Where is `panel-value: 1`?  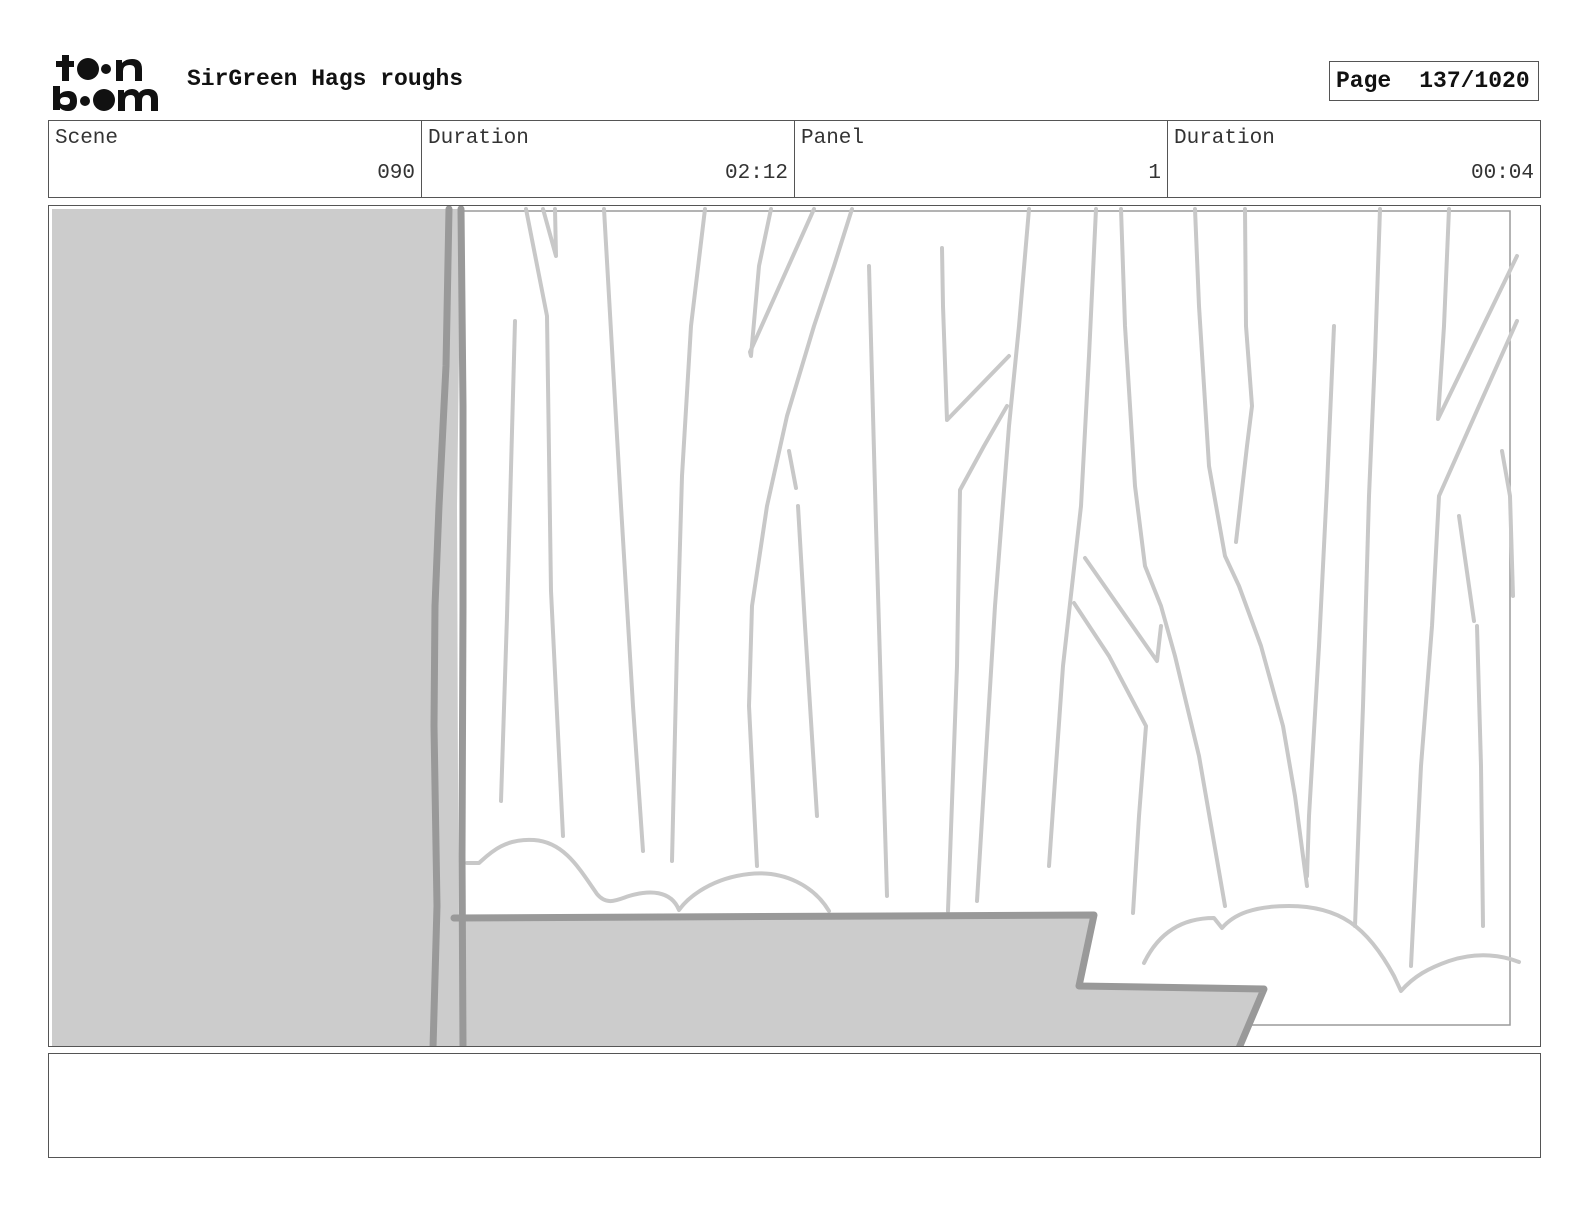 panel-value: 1 is located at coordinates (1154, 173).